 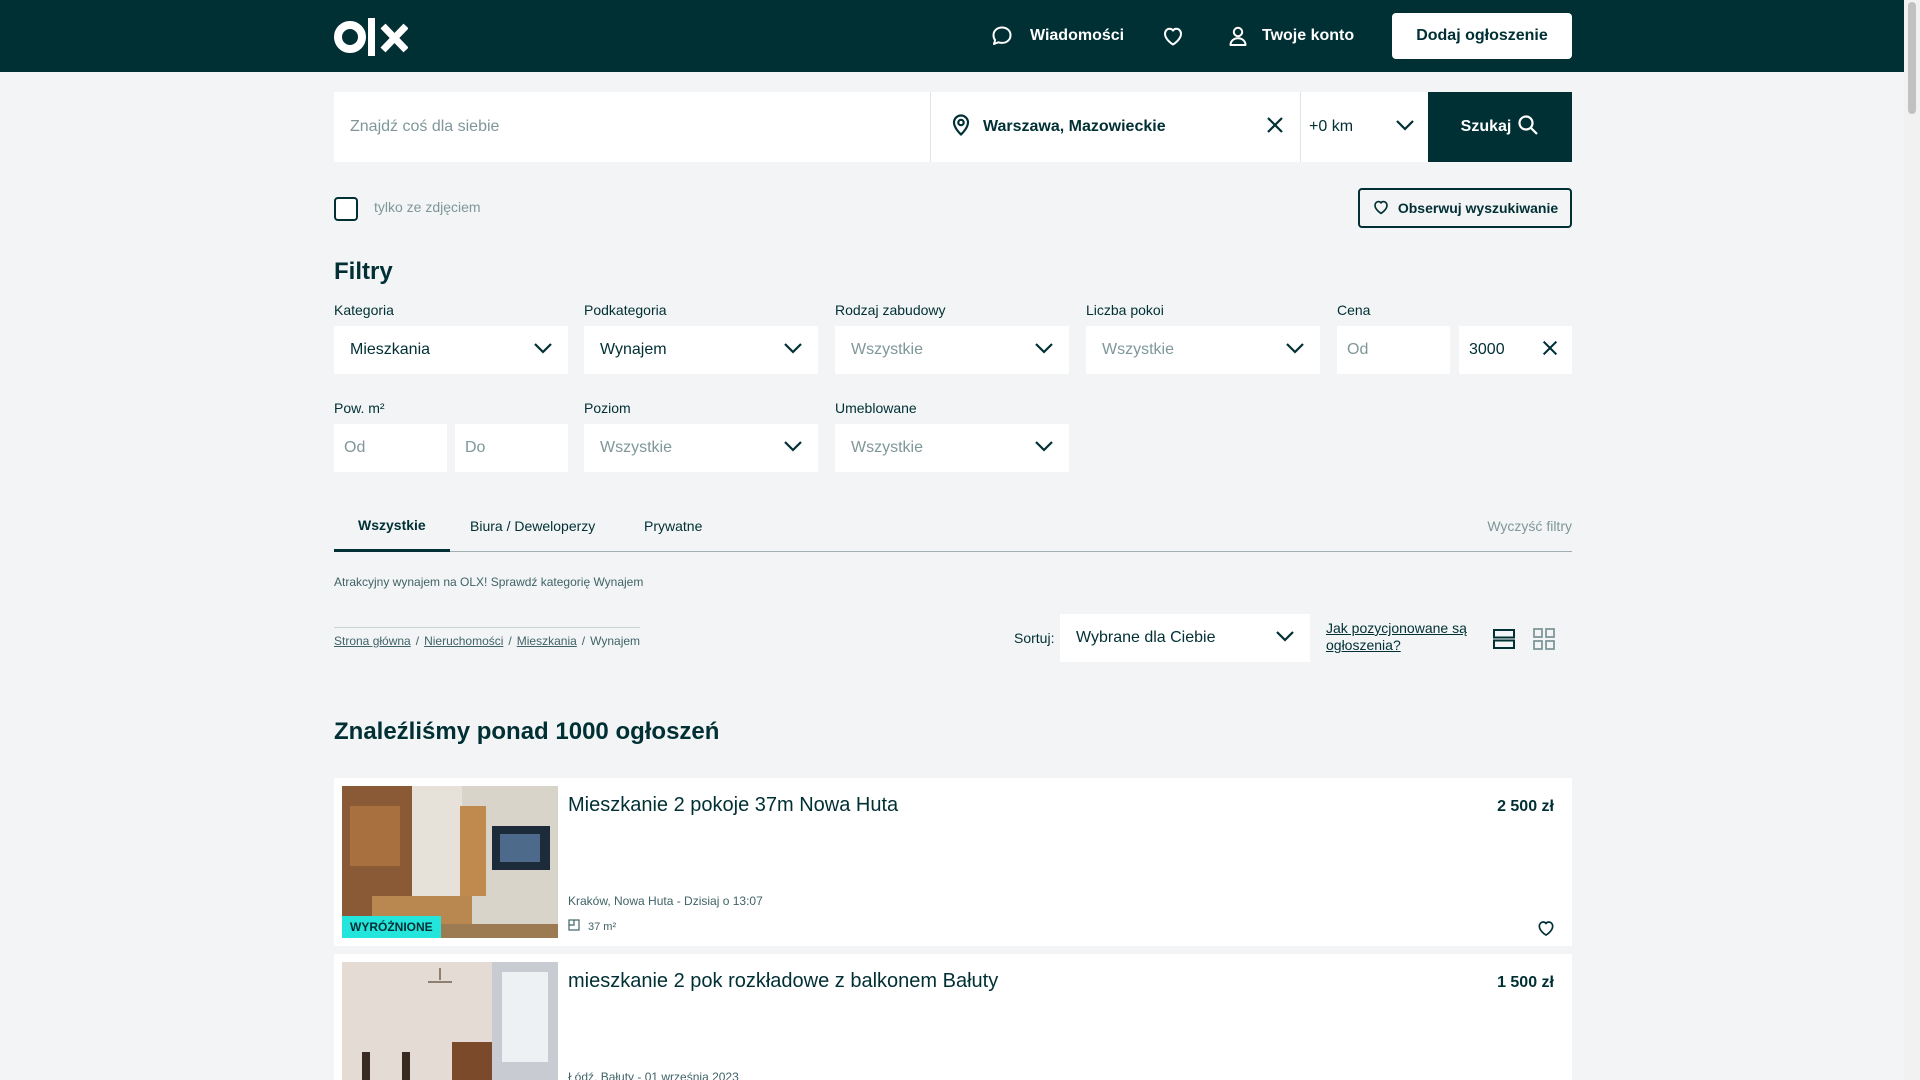 What do you see at coordinates (615, 641) in the screenshot?
I see `breadcrumb-current: Wynajem` at bounding box center [615, 641].